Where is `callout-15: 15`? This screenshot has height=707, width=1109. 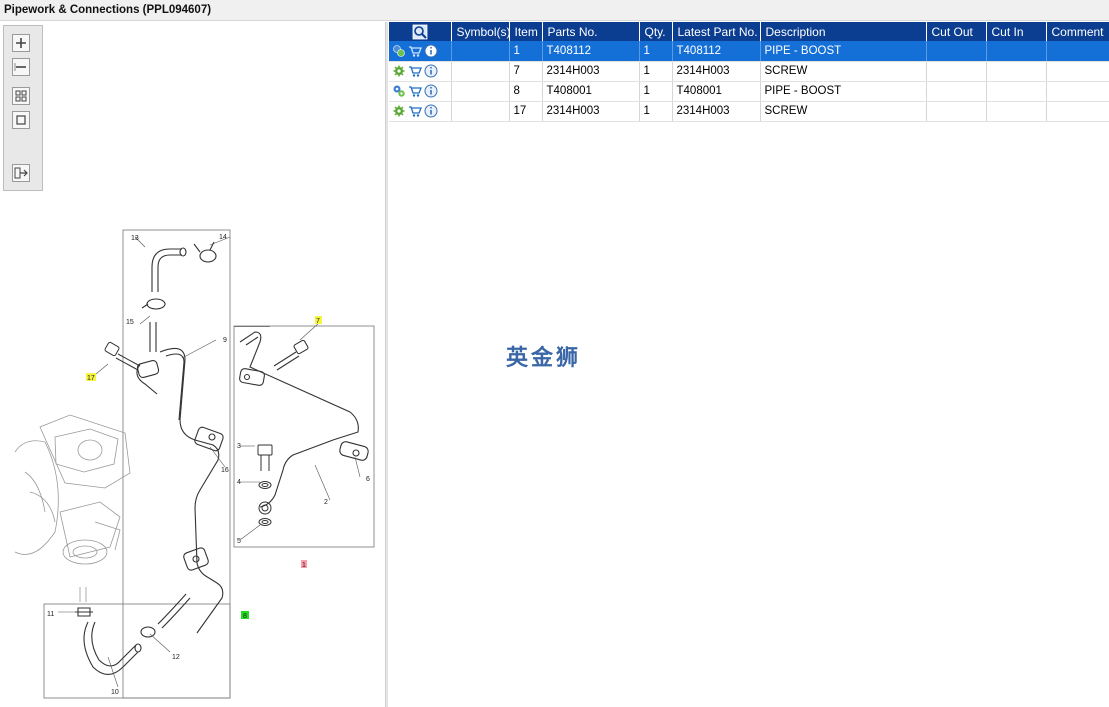 callout-15: 15 is located at coordinates (130, 322).